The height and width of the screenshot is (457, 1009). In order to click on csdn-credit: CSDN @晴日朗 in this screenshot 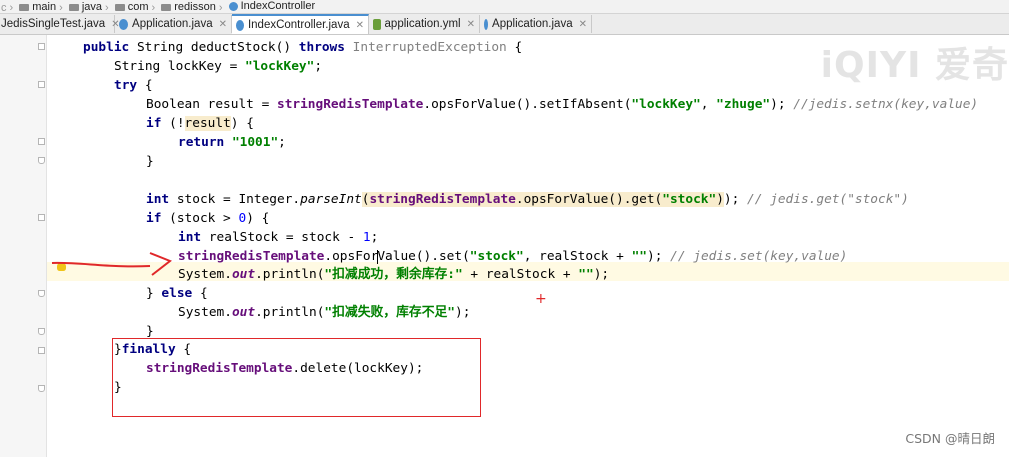, I will do `click(950, 438)`.